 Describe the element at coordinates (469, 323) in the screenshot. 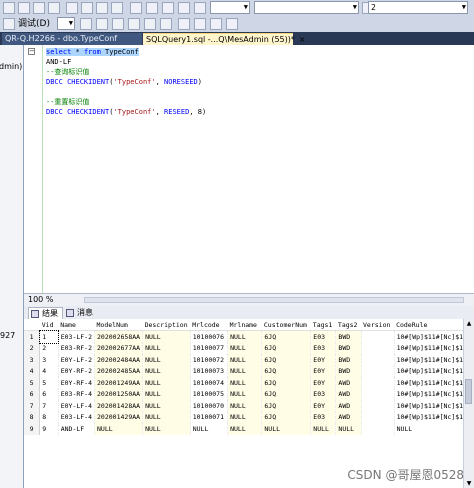

I see `scroll-up-icon: ▲` at that location.